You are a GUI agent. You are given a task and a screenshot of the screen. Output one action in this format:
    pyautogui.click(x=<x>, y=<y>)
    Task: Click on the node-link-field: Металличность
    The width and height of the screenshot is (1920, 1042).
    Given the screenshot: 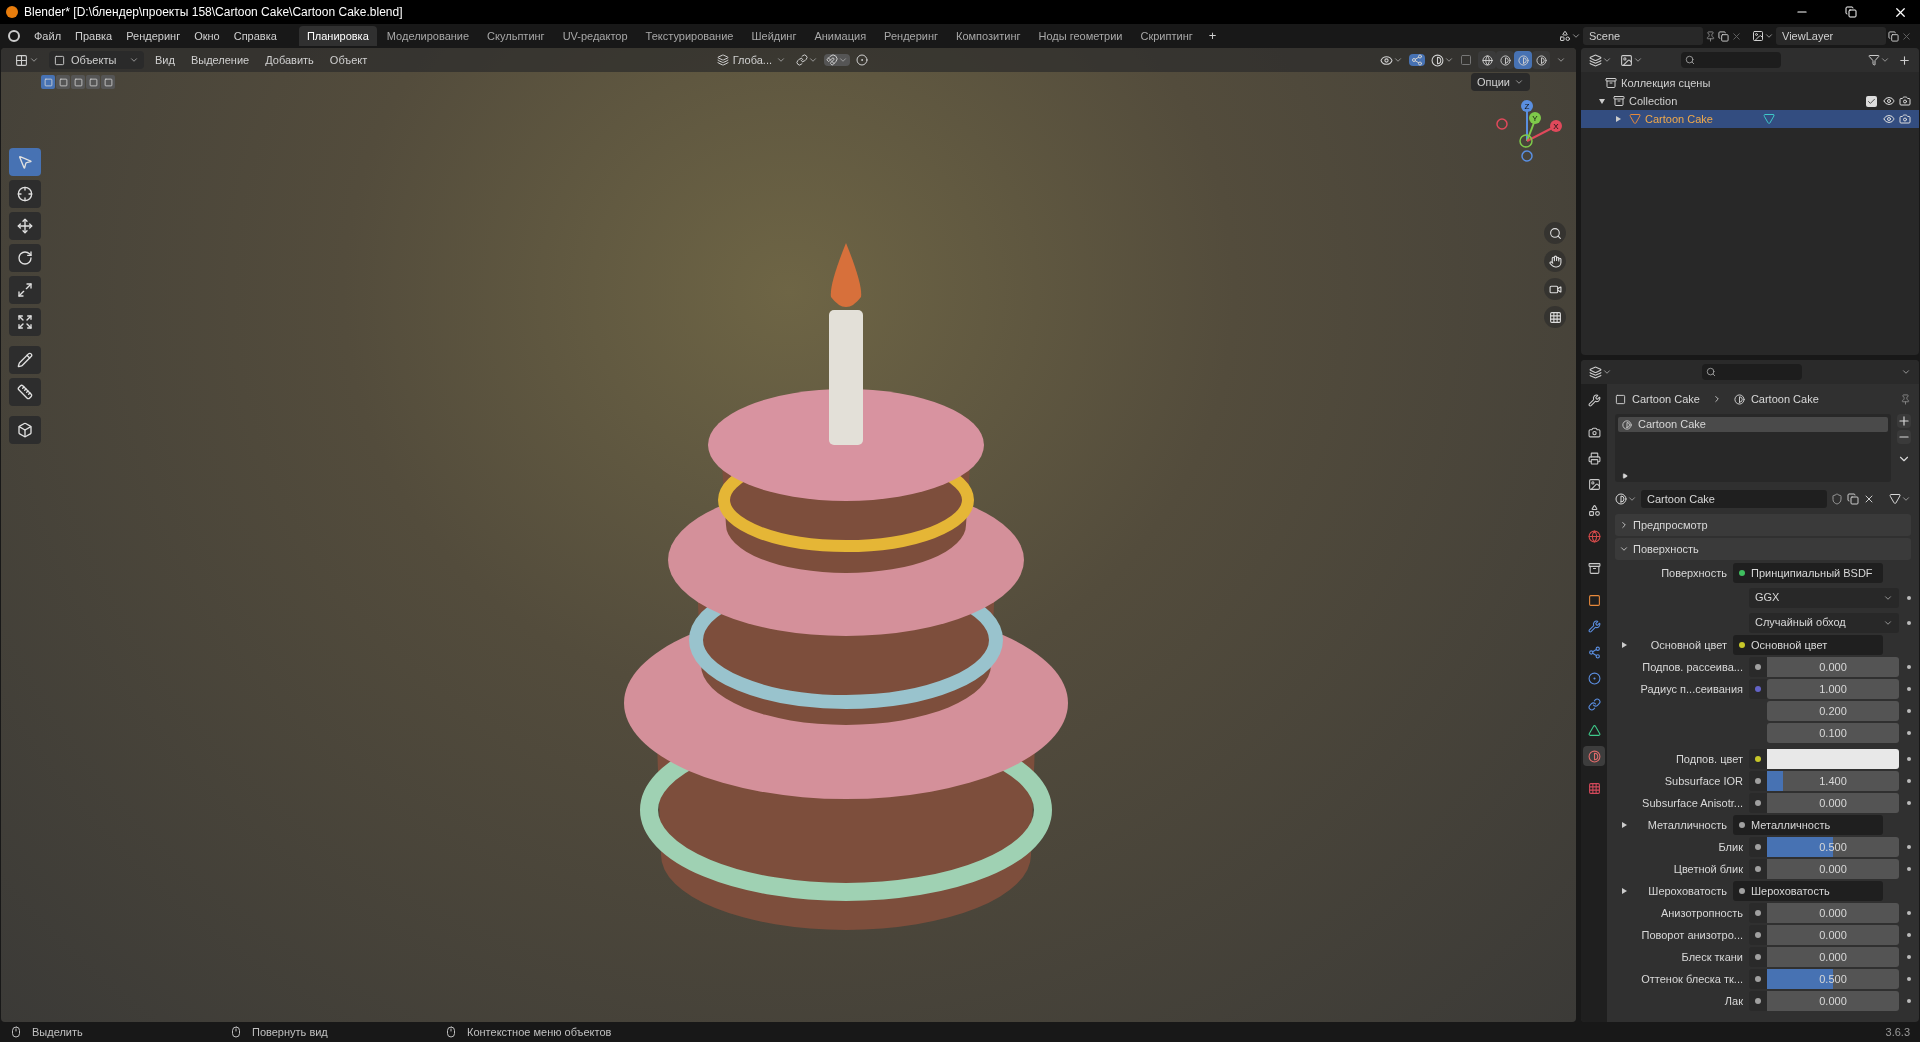 What is the action you would take?
    pyautogui.click(x=1808, y=825)
    